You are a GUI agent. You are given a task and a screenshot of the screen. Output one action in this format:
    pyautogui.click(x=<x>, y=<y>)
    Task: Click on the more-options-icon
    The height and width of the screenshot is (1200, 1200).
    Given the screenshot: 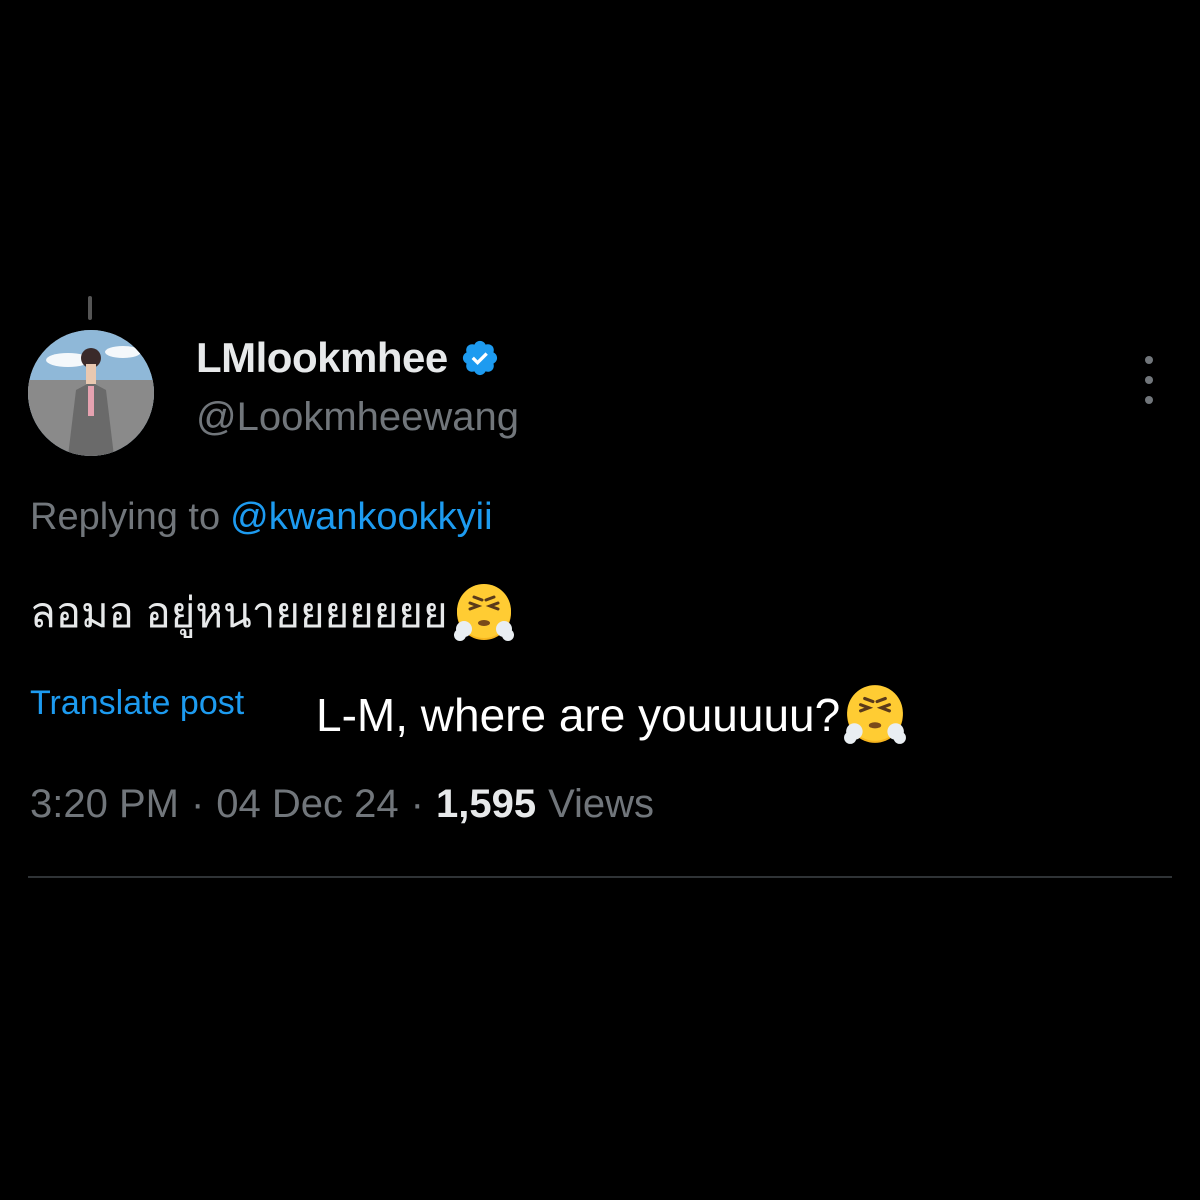 What is the action you would take?
    pyautogui.click(x=1149, y=380)
    